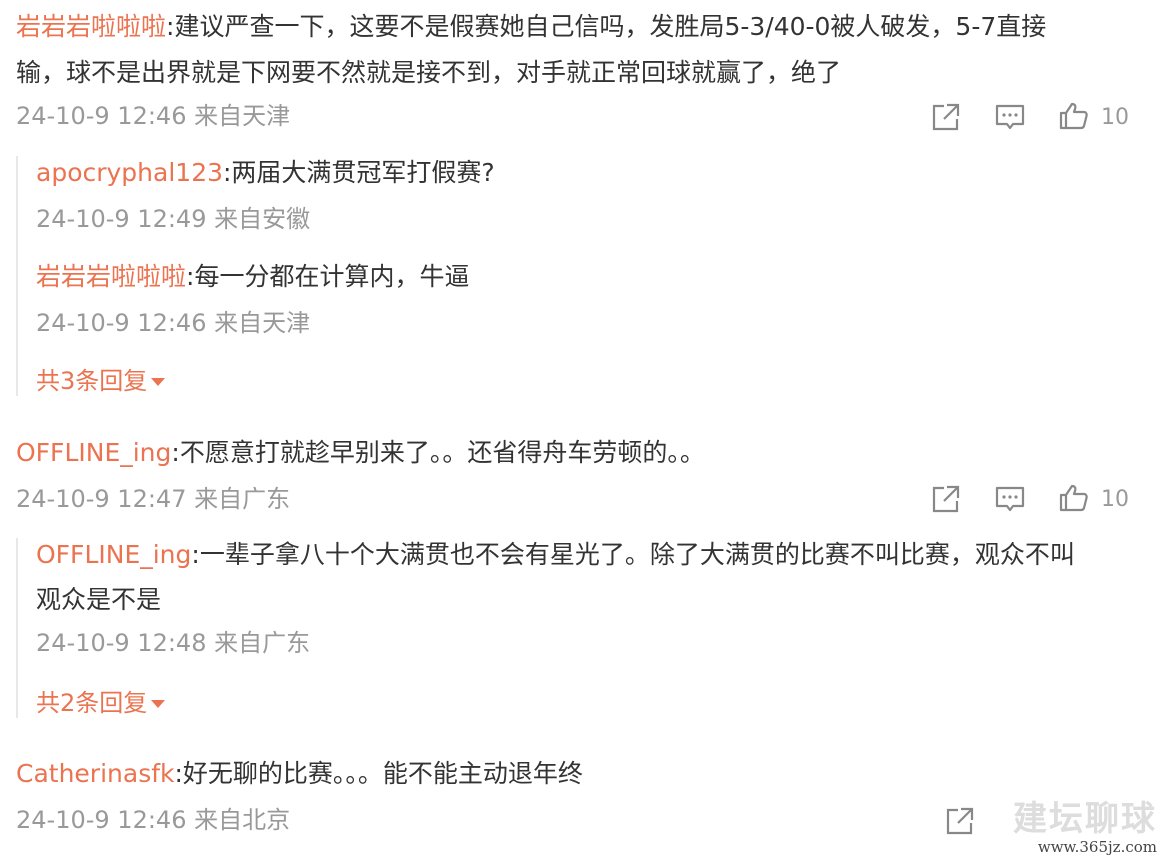  What do you see at coordinates (438, 452) in the screenshot?
I see `comment-2-text: :不愿意打就趁早别来了。。还省得舟车劳顿的。。` at bounding box center [438, 452].